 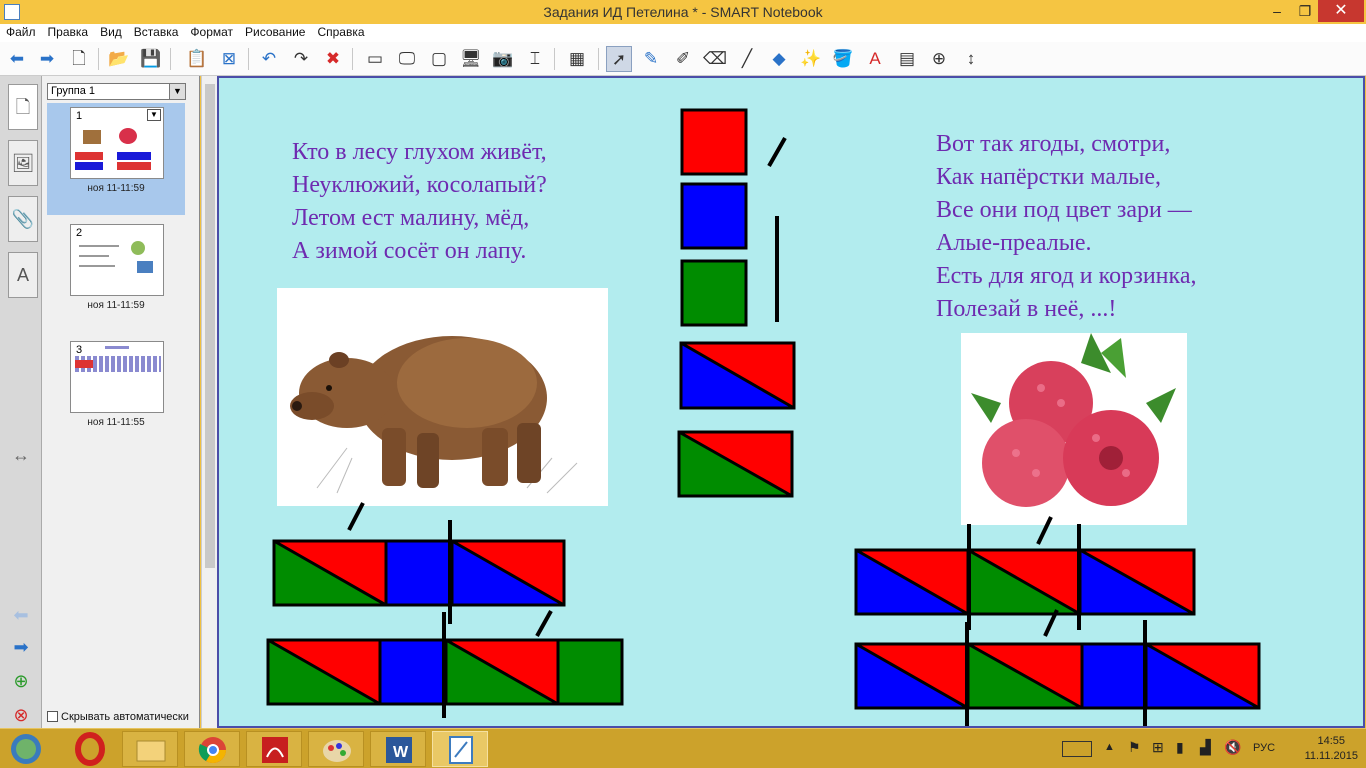 I want to click on eraser-icon: ⌫, so click(x=715, y=59).